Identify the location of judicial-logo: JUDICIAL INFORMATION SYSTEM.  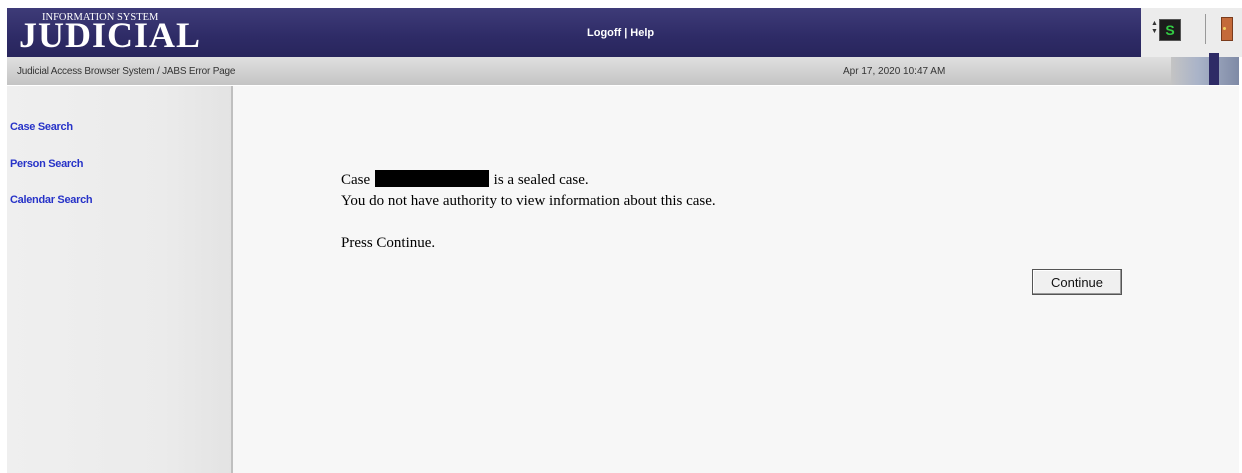
(117, 32).